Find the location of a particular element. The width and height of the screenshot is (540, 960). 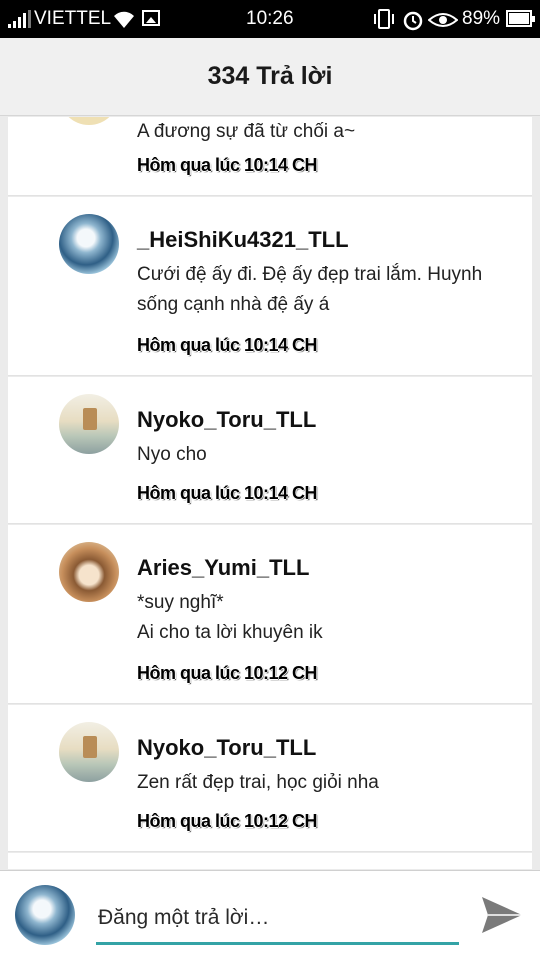

reply-text-line: Ai cho ta lời khuyên ik is located at coordinates (230, 632).